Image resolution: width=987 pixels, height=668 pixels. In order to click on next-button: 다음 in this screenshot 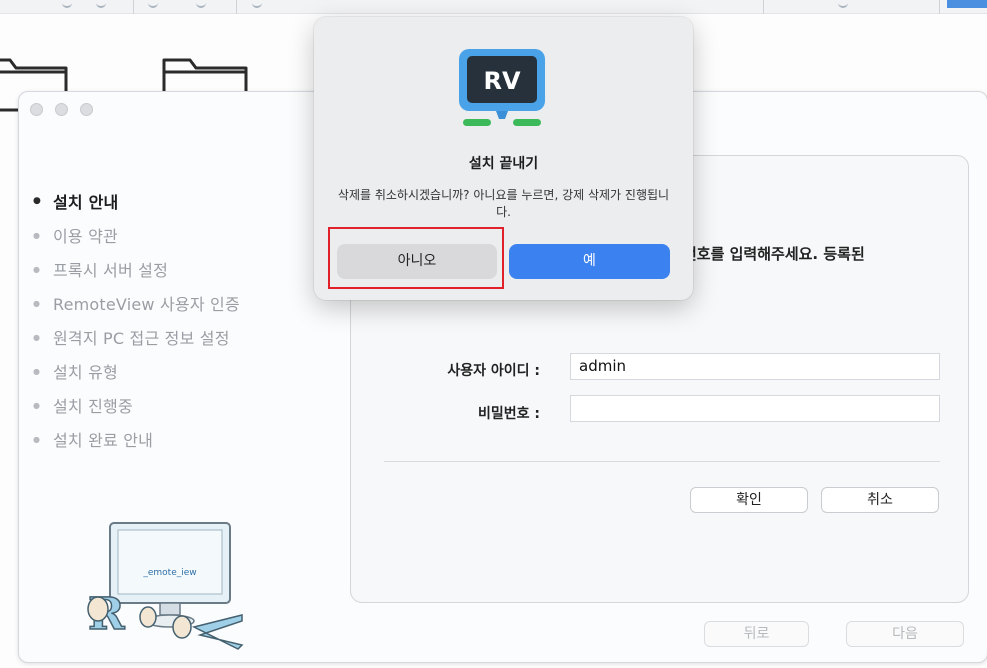, I will do `click(905, 634)`.